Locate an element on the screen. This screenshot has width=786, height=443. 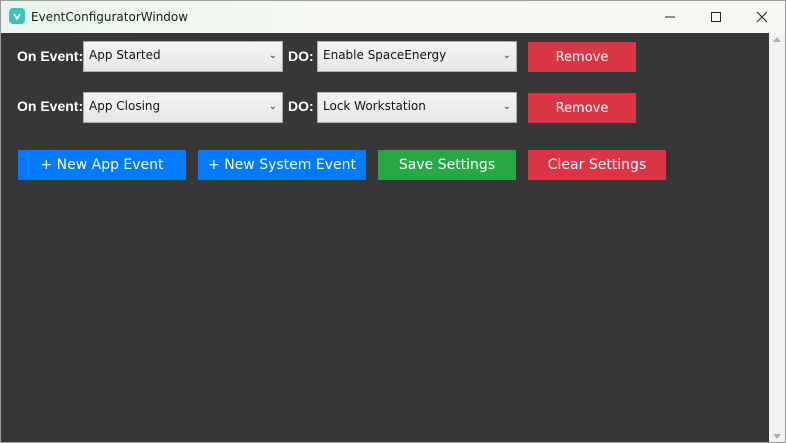
action-select: Lock Workstation ⌄ is located at coordinates (417, 107).